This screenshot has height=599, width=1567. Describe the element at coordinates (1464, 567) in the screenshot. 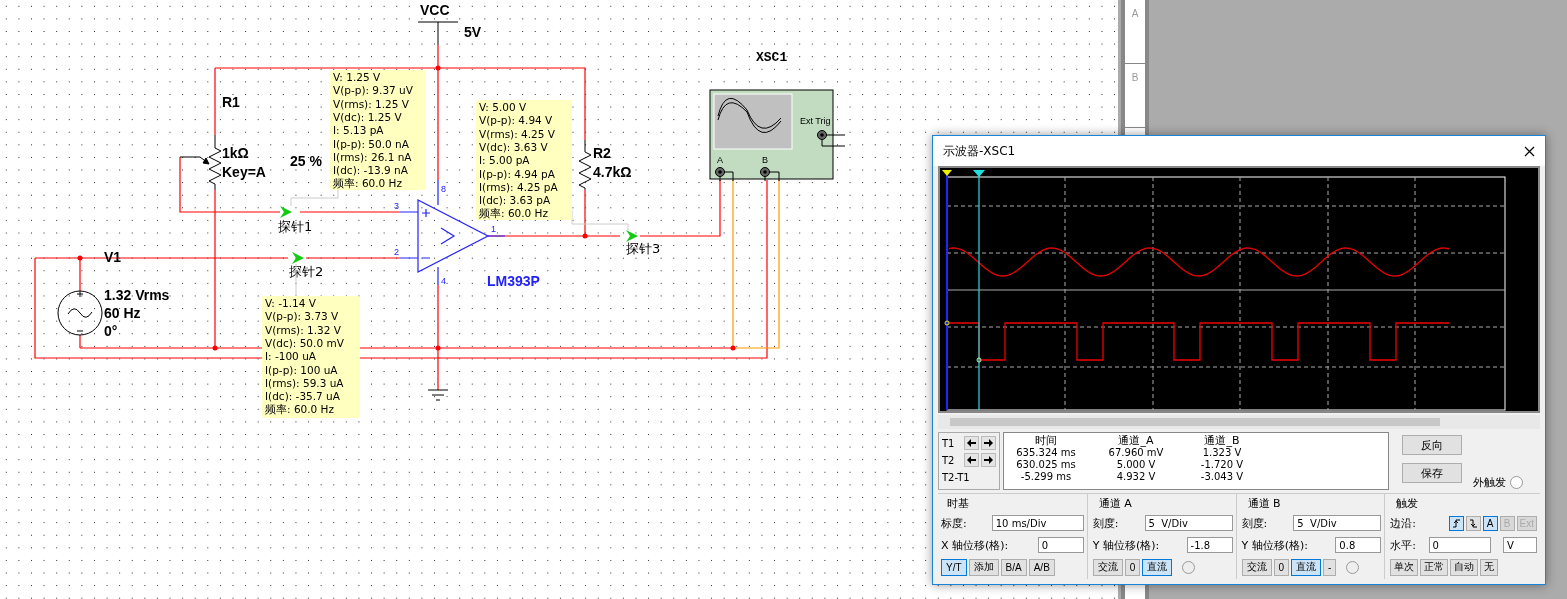

I see `trigger-mode-button: 自动` at that location.